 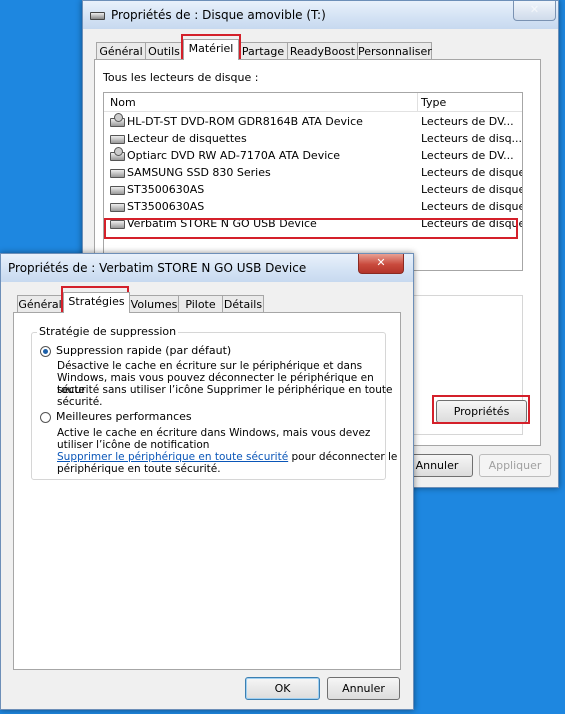 What do you see at coordinates (363, 688) in the screenshot?
I see `cancel-button: Annuler` at bounding box center [363, 688].